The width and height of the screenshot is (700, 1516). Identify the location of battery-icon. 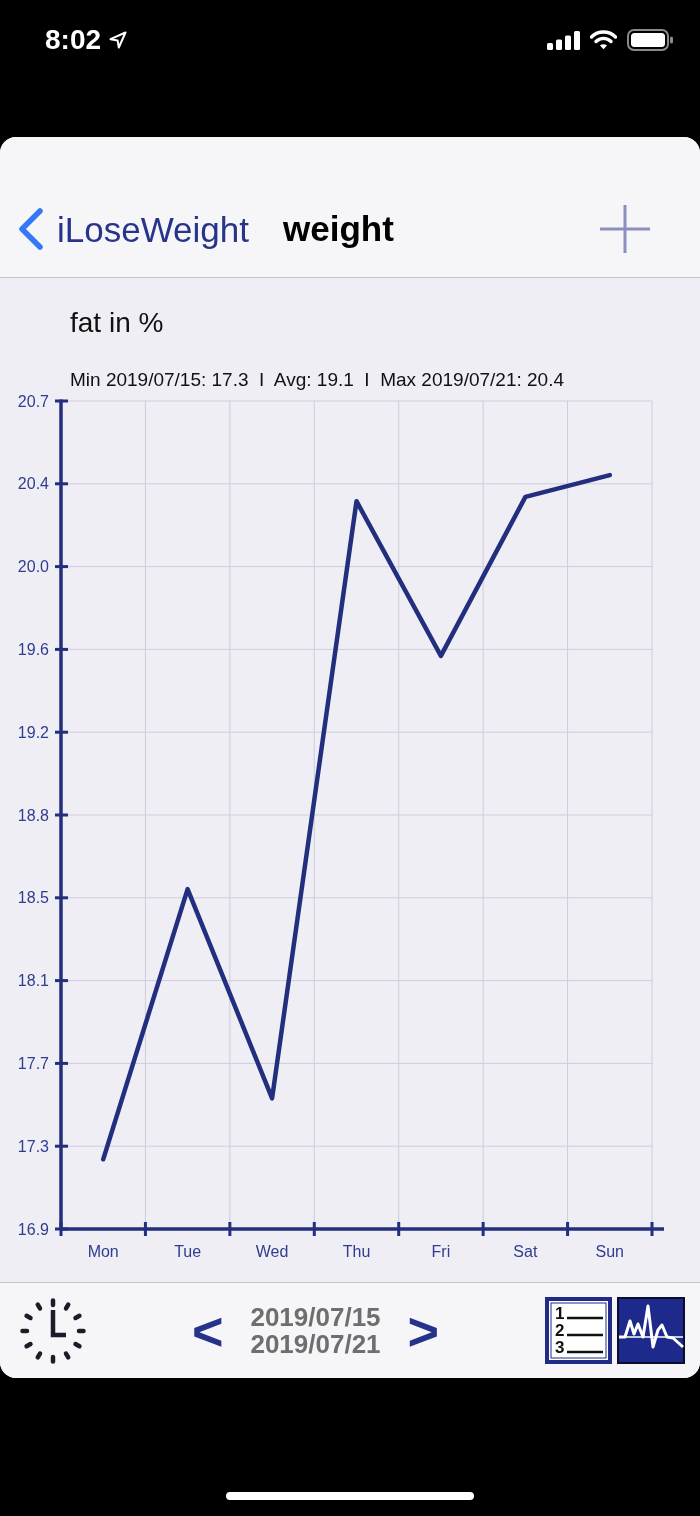
(650, 40).